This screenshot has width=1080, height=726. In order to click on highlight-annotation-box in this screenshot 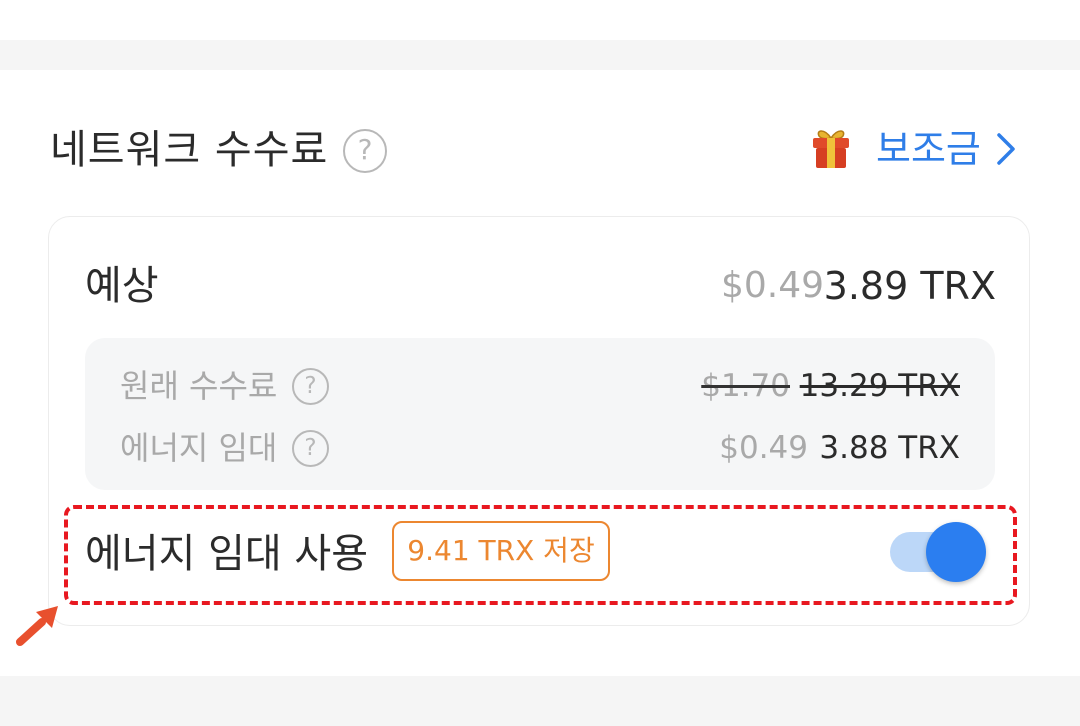, I will do `click(540, 555)`.